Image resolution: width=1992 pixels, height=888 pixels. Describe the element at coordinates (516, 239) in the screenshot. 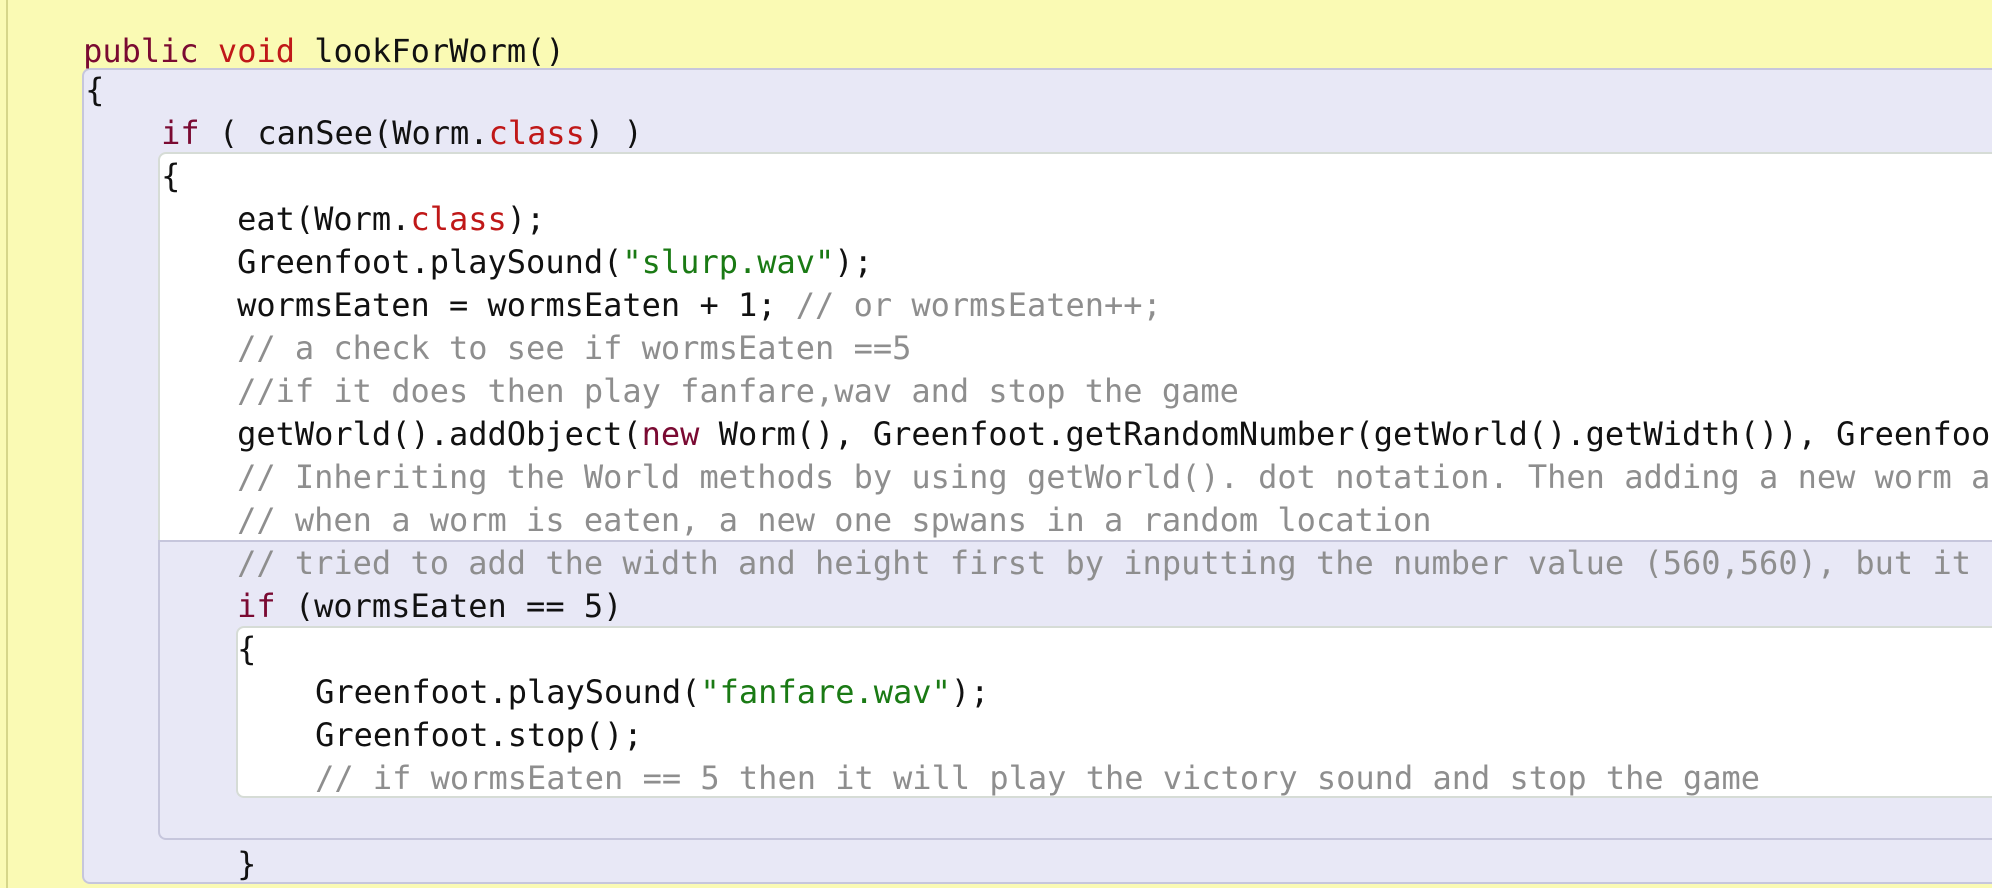

I see `code-line-play-slurp: Greenfoot.playSound("slurp.wav");` at that location.